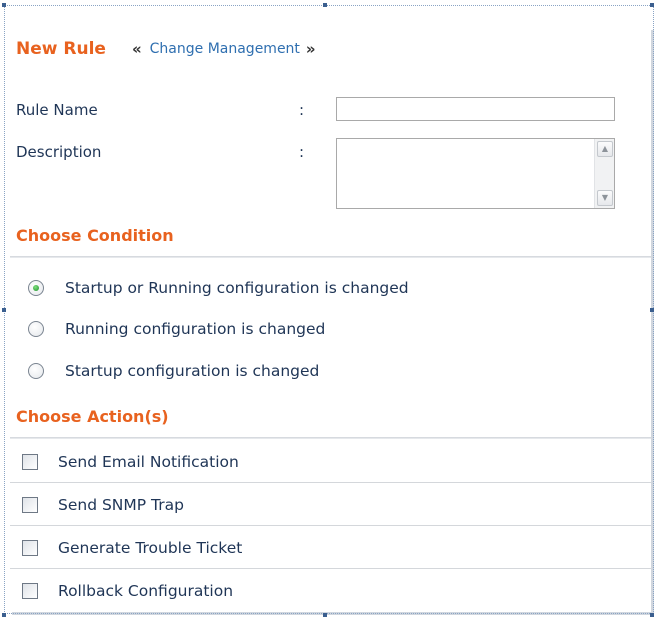  I want to click on actions-divider, so click(330, 438).